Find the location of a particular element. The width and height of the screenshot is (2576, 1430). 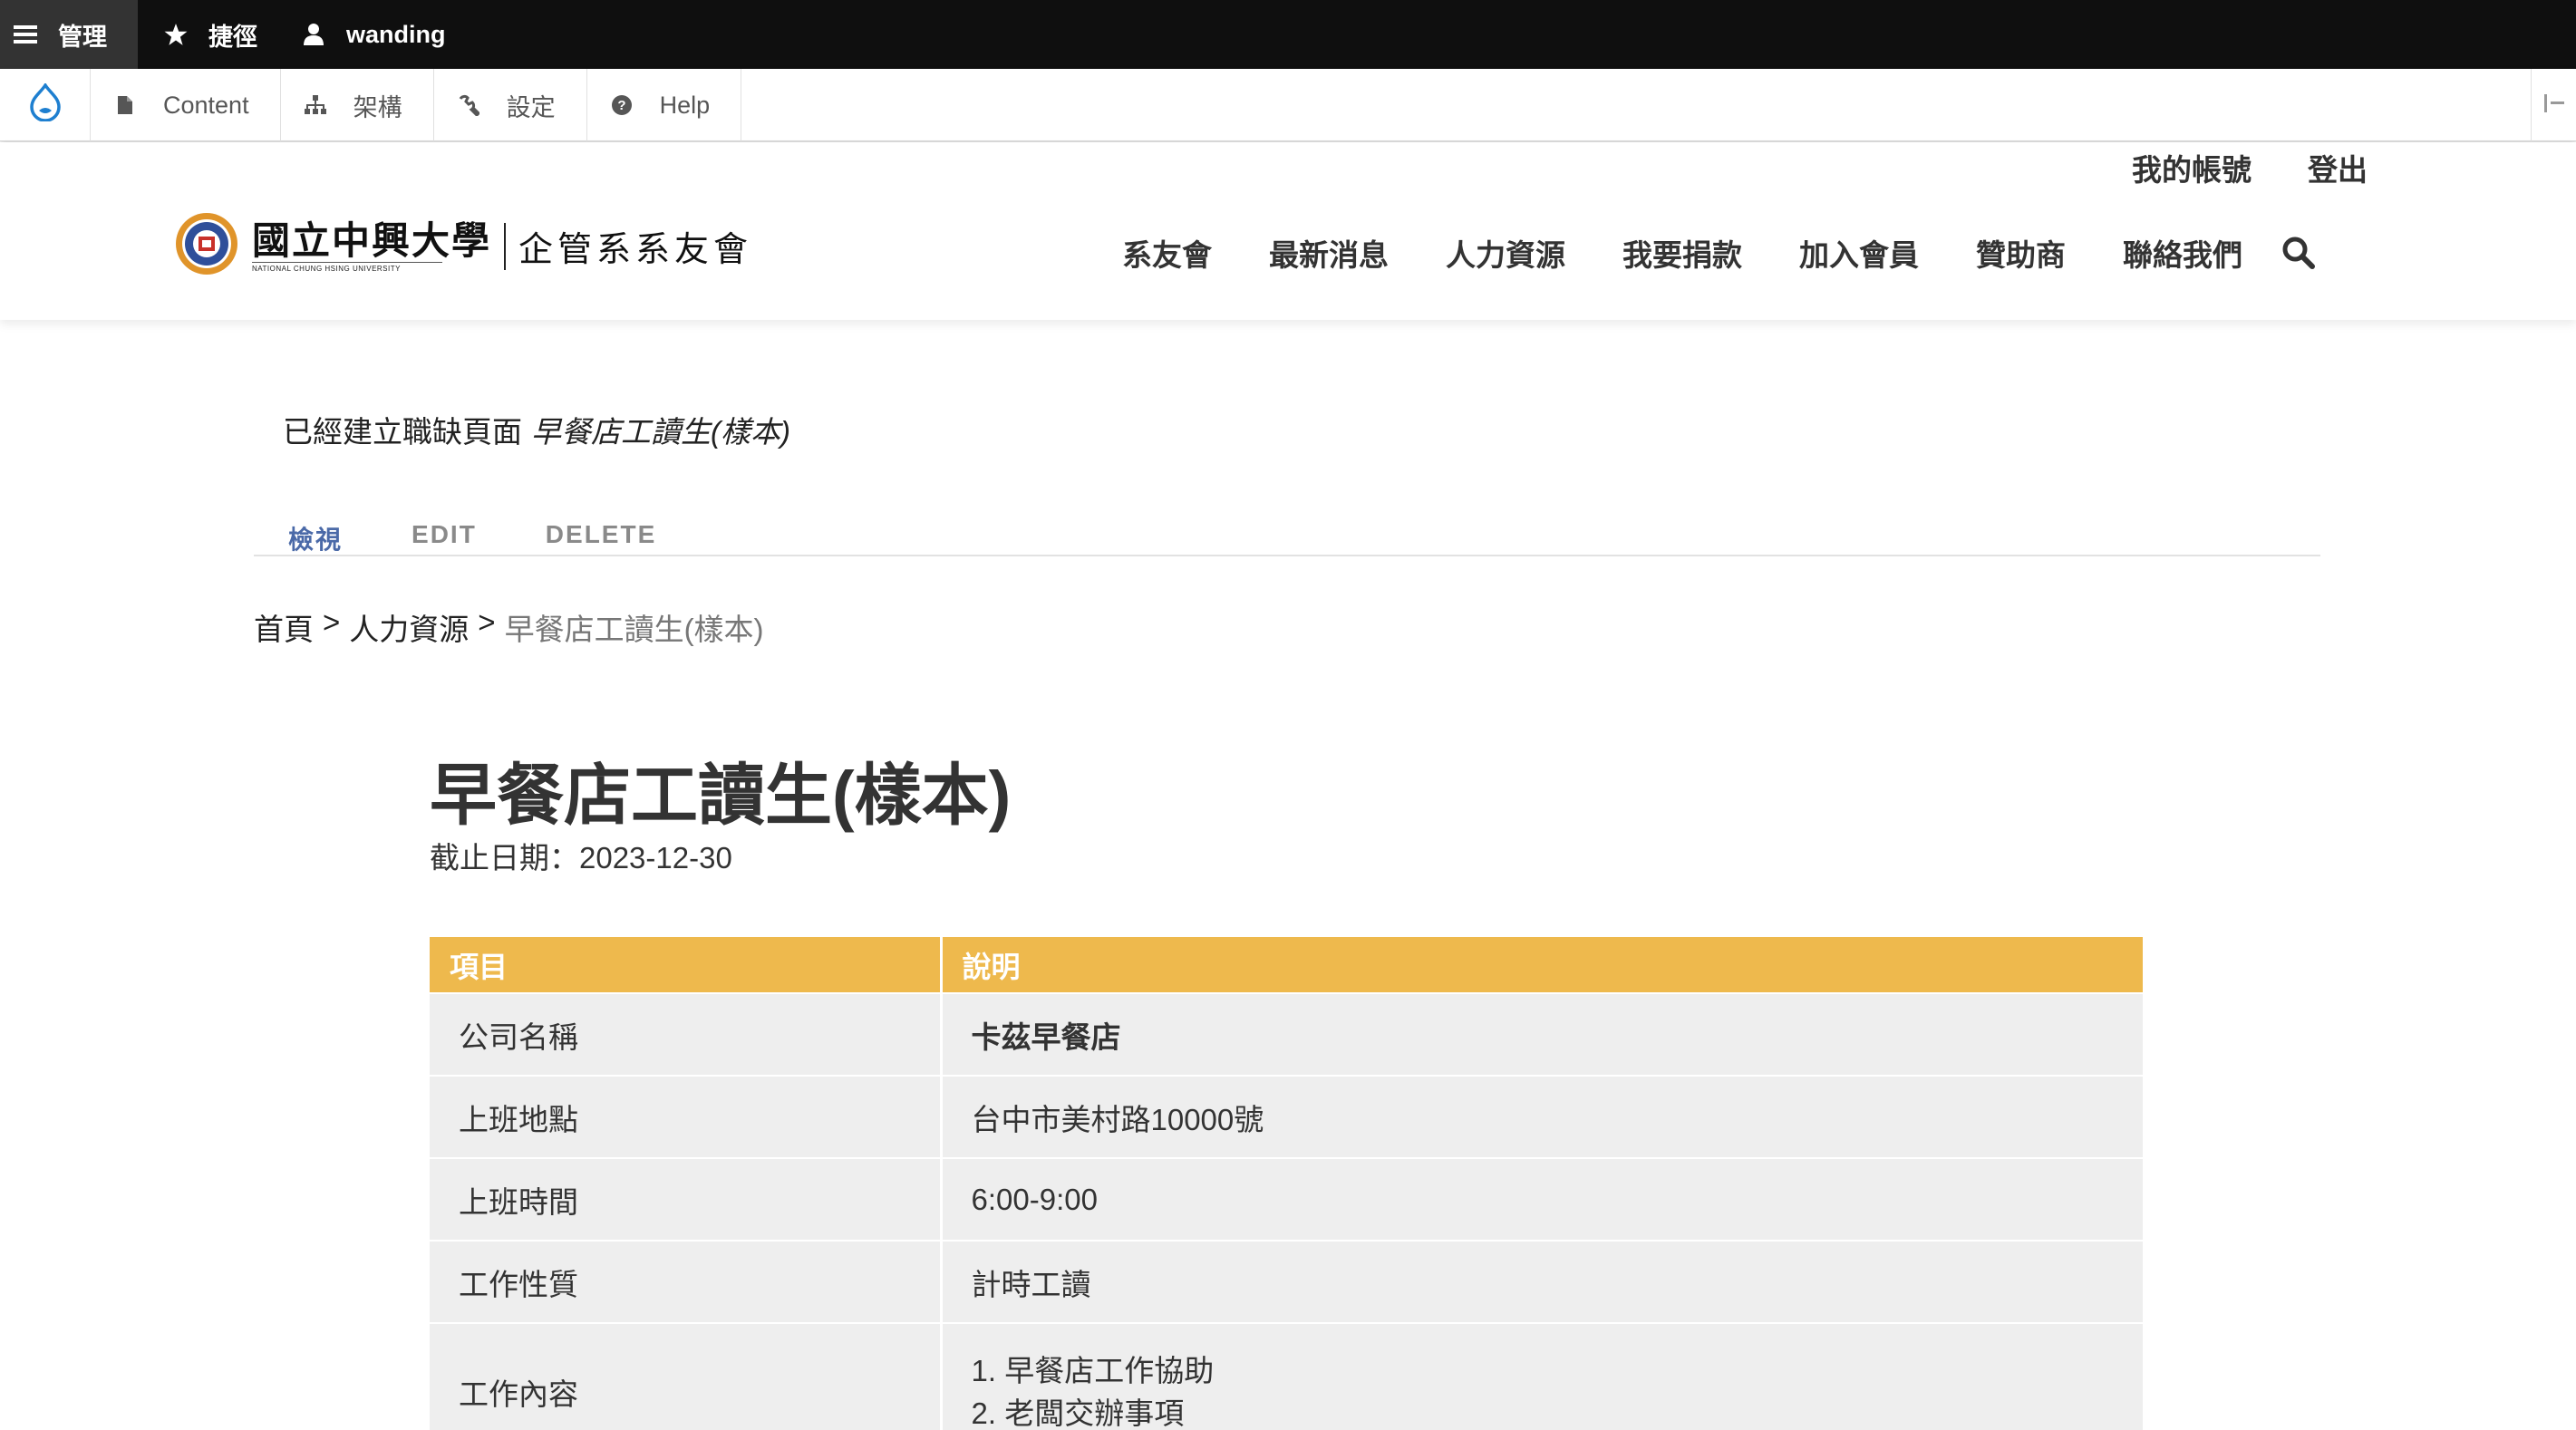

column-header-description: 說明 is located at coordinates (1541, 965).